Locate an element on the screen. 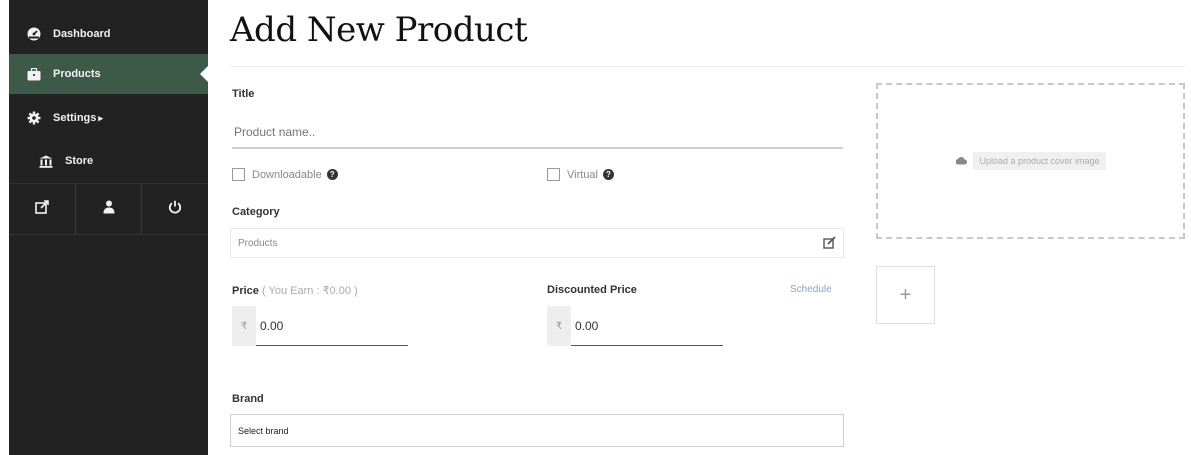  price-field: ₹ 0.00 is located at coordinates (320, 326).